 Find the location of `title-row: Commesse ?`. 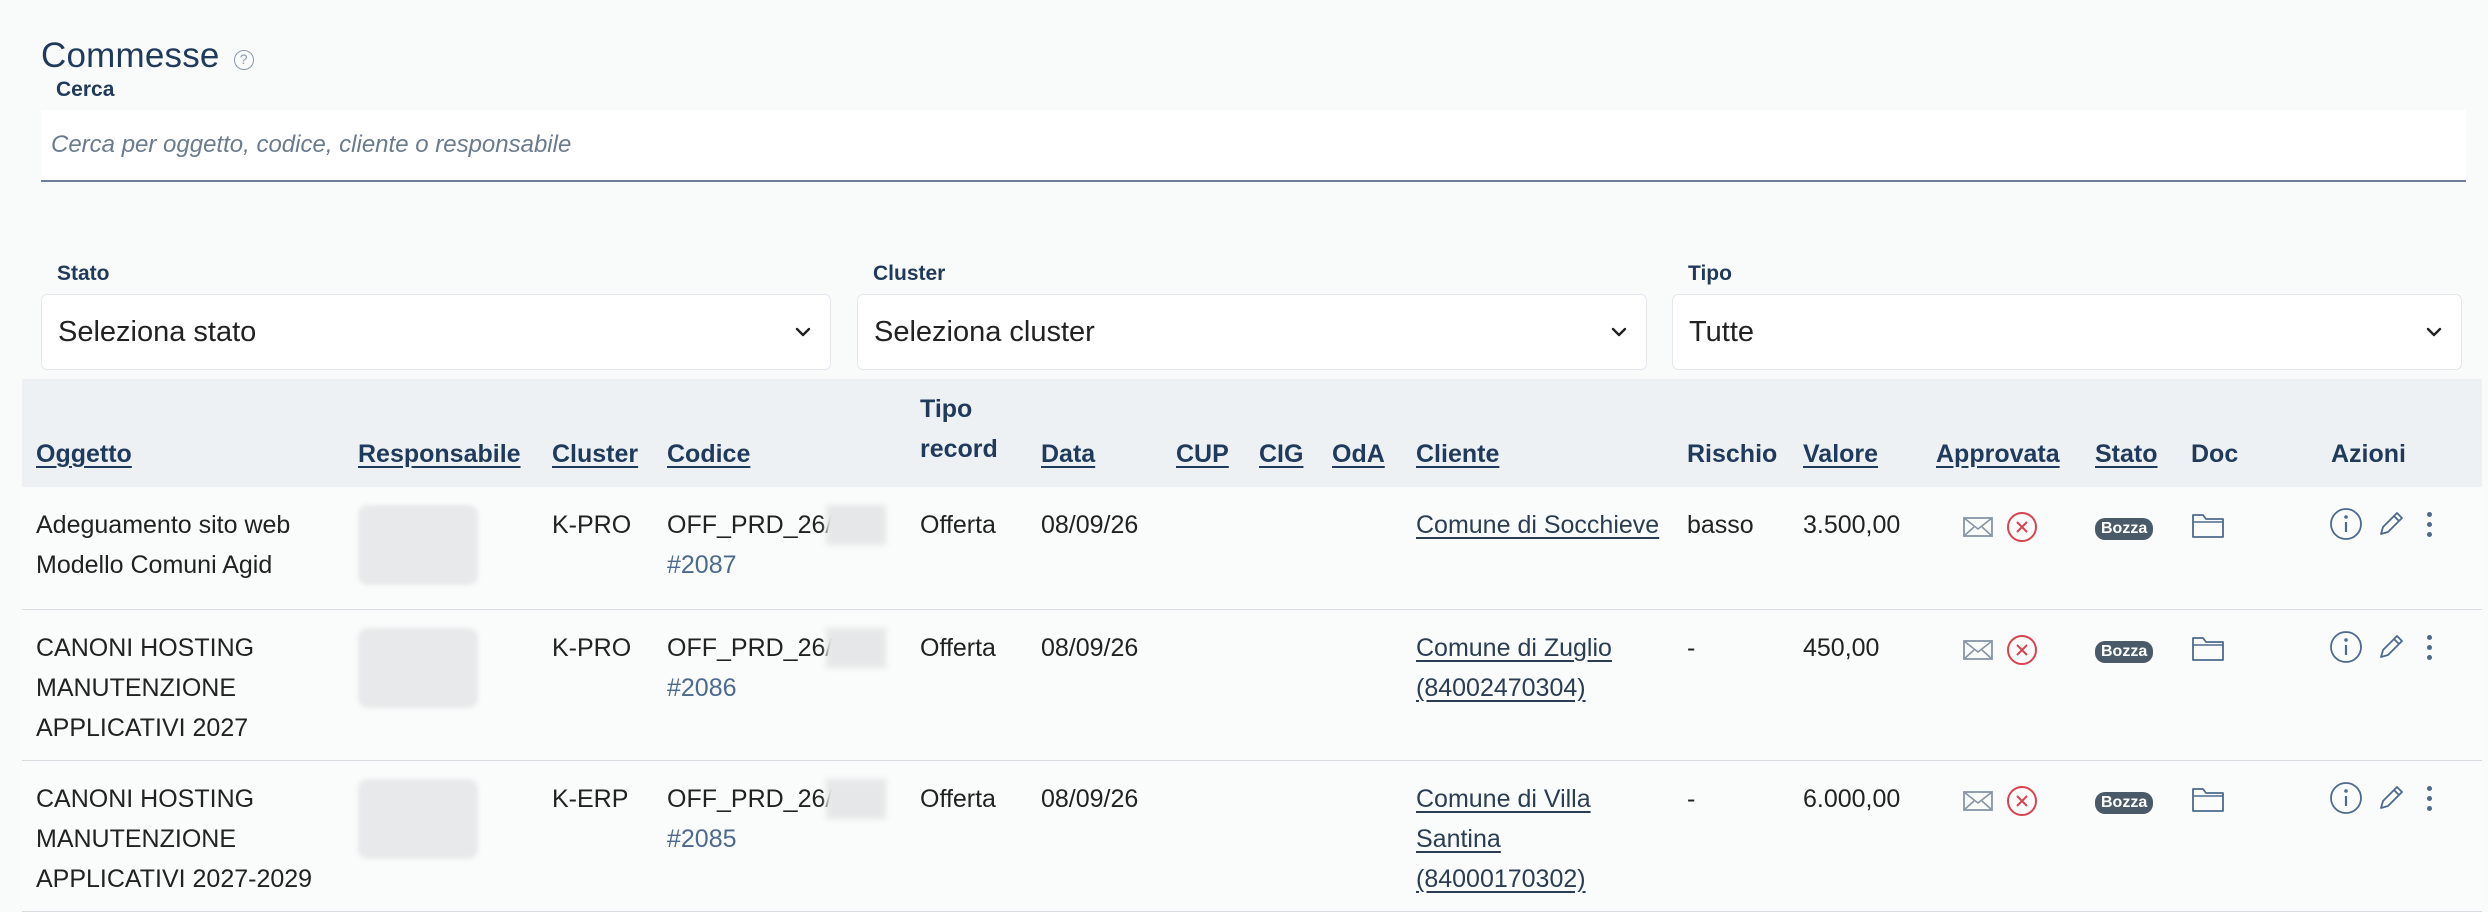

title-row: Commesse ? is located at coordinates (147, 56).